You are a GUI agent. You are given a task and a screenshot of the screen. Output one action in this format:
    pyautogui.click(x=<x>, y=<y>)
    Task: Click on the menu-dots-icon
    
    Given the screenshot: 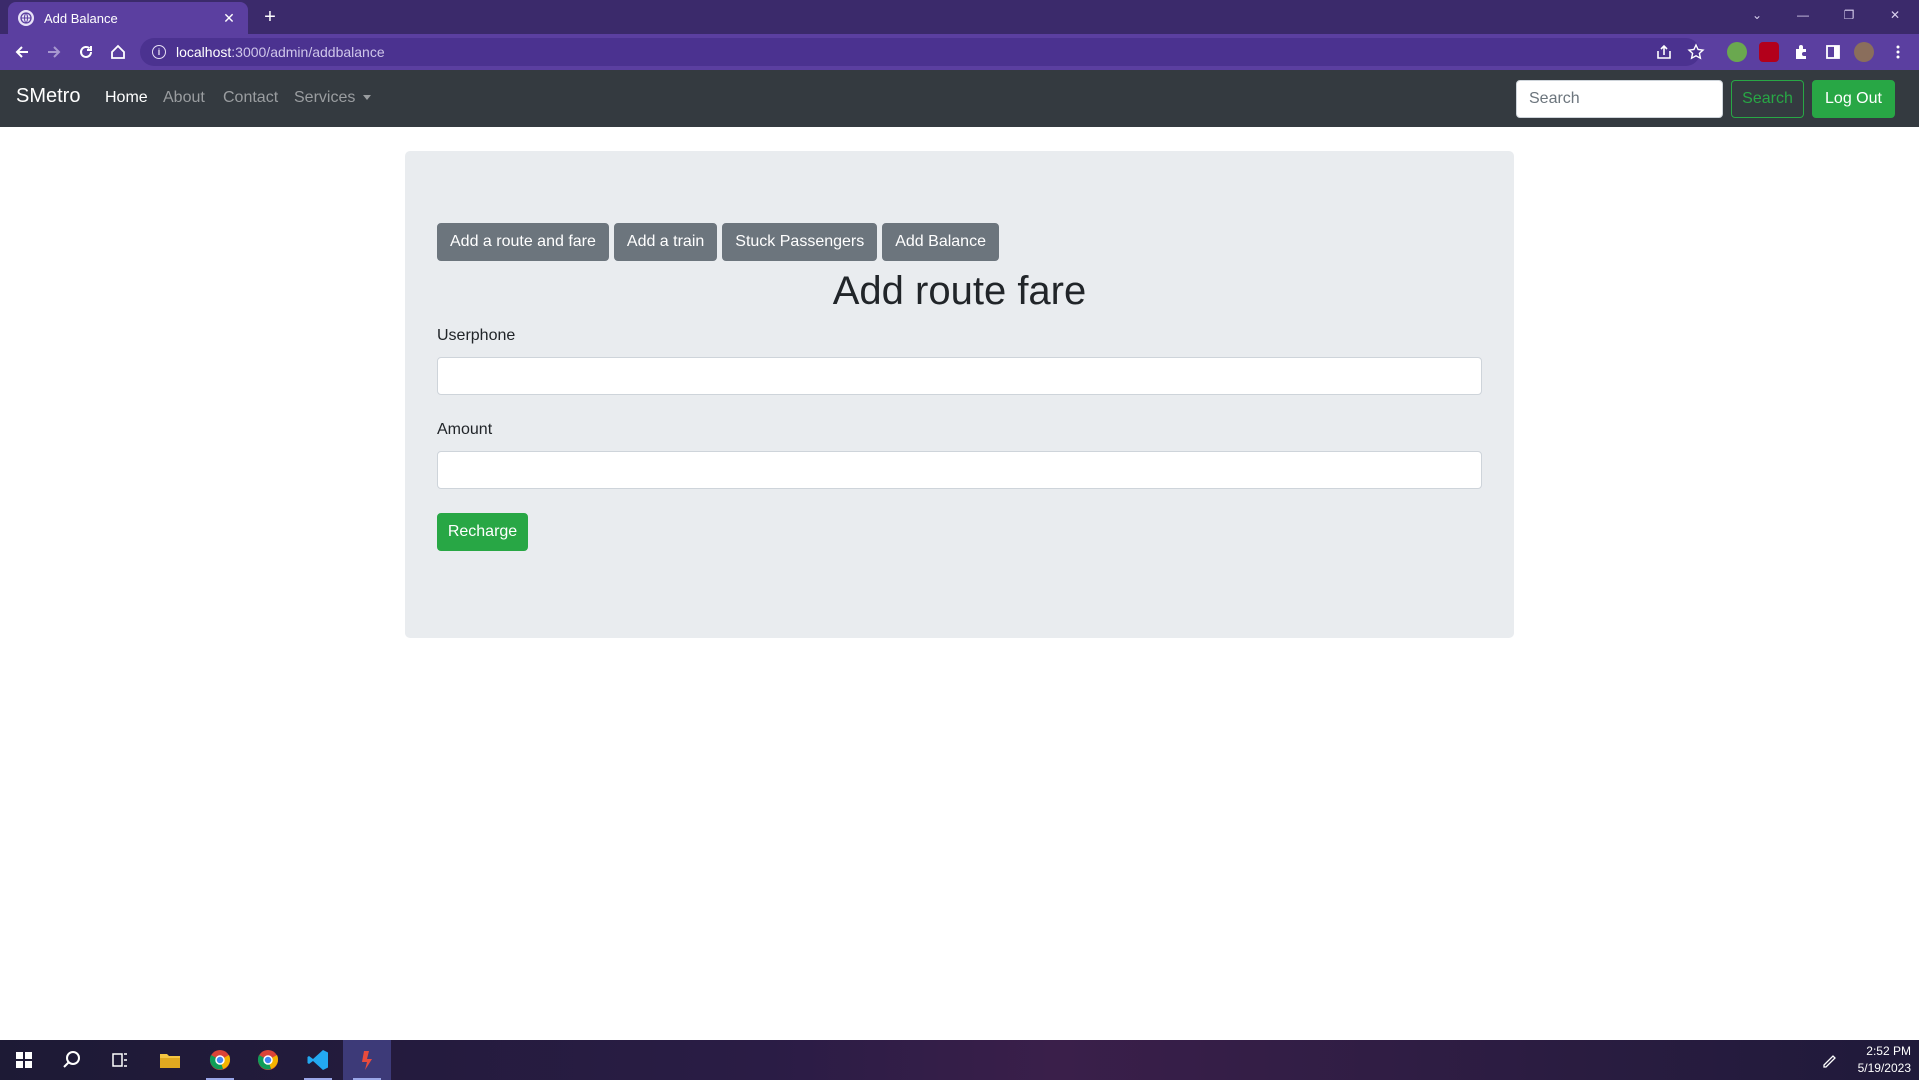 What is the action you would take?
    pyautogui.click(x=1898, y=52)
    